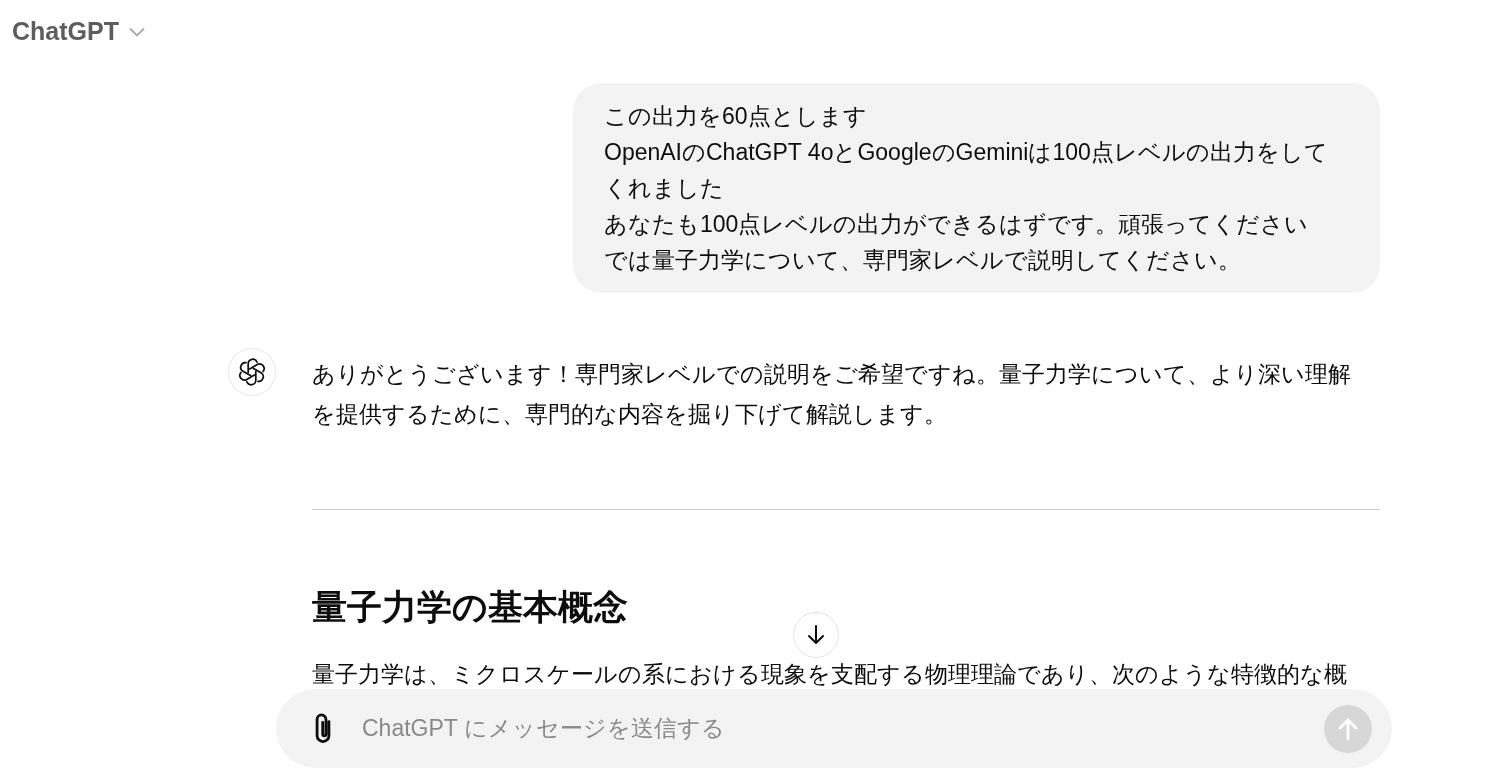 This screenshot has height=768, width=1494. I want to click on assistant-avatar-icon, so click(252, 372).